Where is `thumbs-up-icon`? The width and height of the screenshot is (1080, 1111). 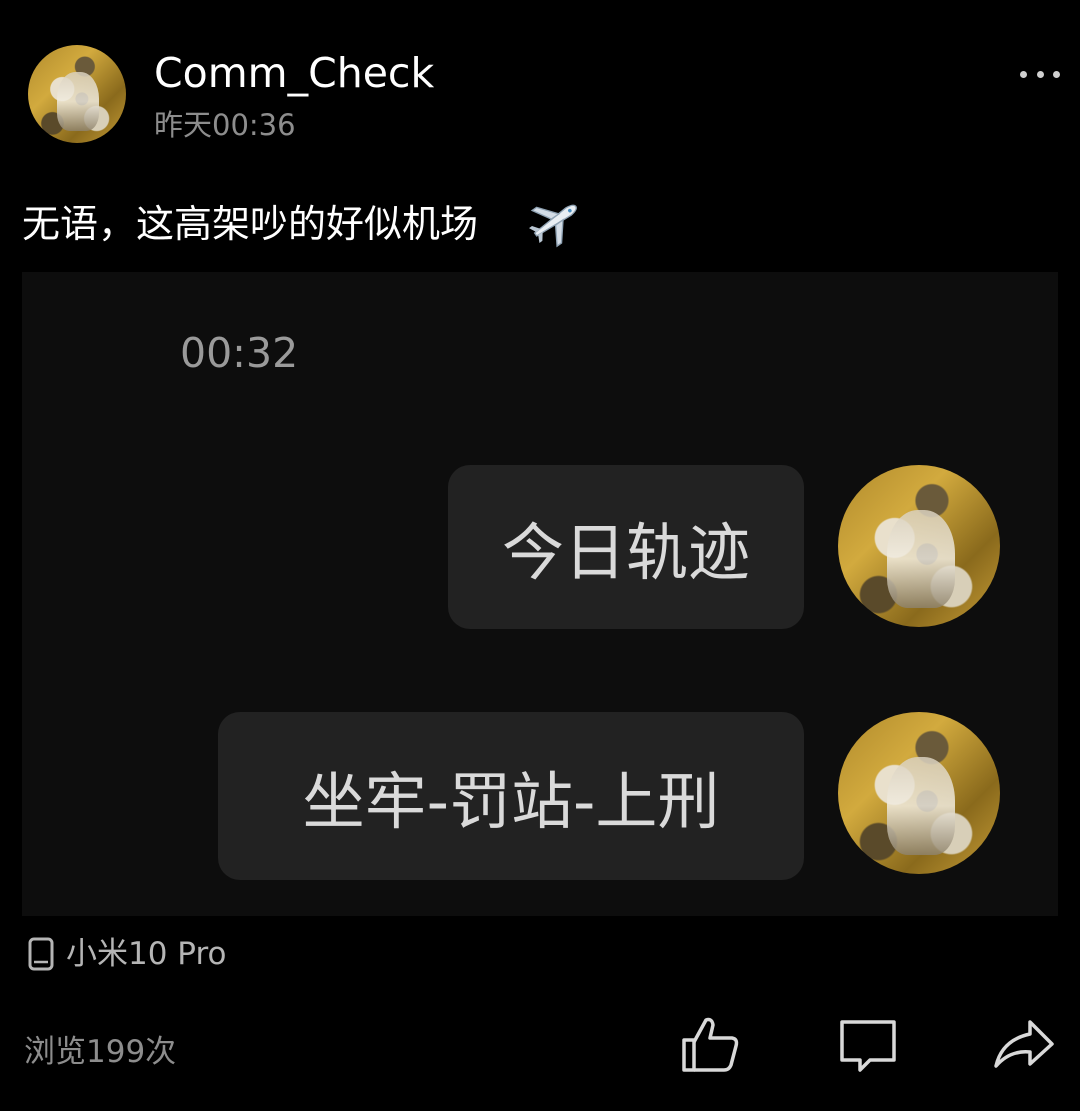
thumbs-up-icon is located at coordinates (710, 1044).